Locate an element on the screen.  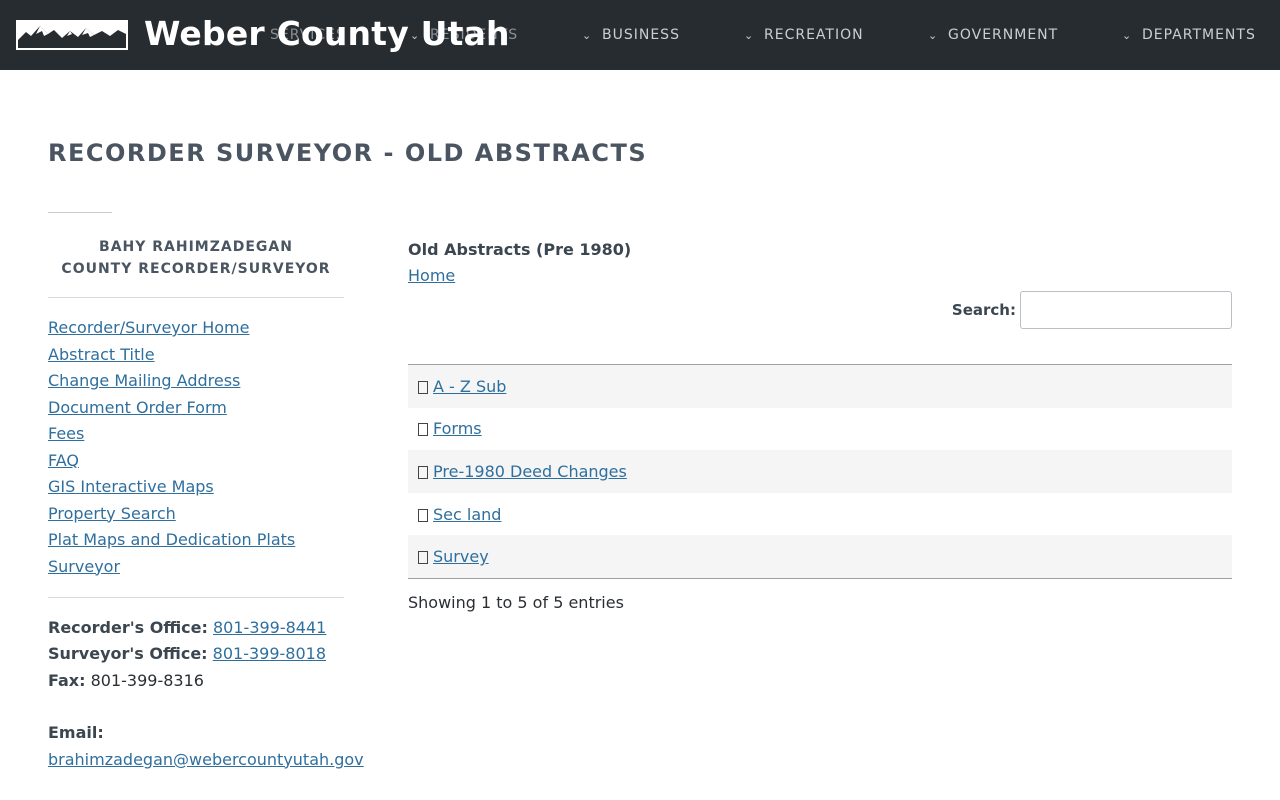
nav-recreation: ⌄ RECREATION is located at coordinates (804, 35).